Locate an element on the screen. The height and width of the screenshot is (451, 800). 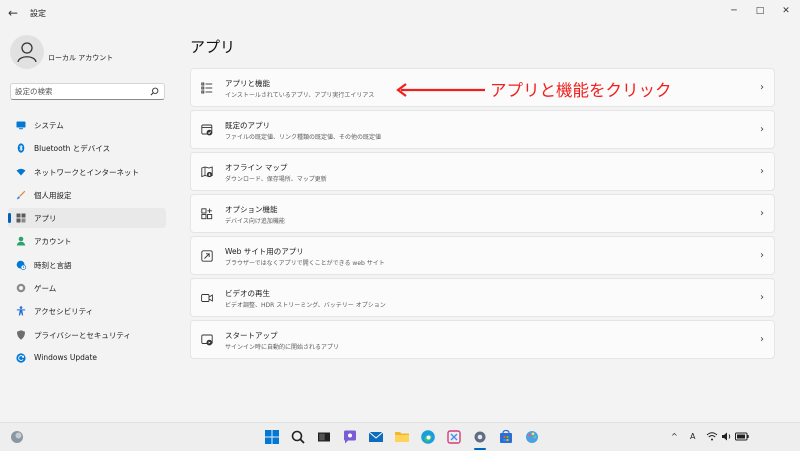
card-offline-maps: オフライン マップ ダウンロード、保存場所、マップ更新 › is located at coordinates (482, 171).